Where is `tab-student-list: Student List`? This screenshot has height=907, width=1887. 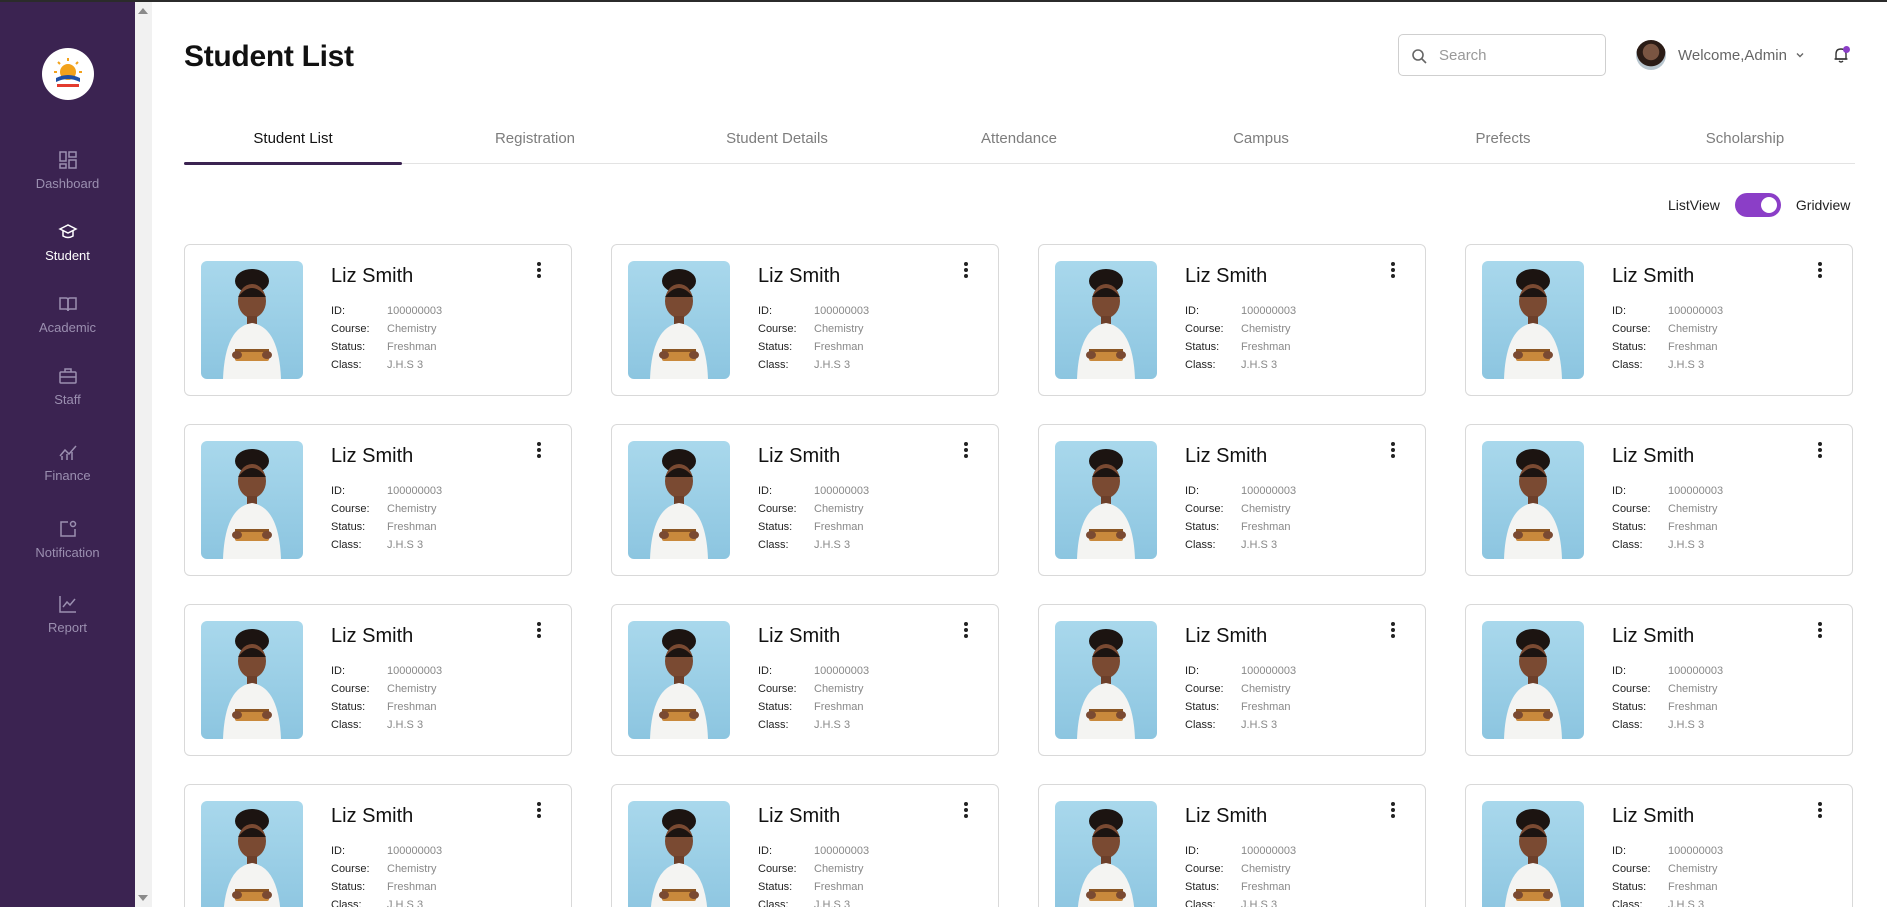 tab-student-list: Student List is located at coordinates (293, 142).